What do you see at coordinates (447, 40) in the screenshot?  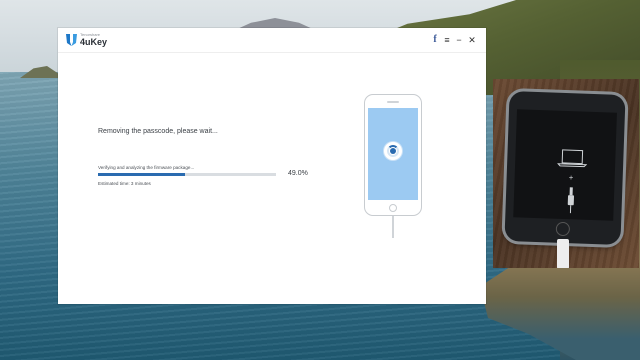 I see `menu-icon: ≡` at bounding box center [447, 40].